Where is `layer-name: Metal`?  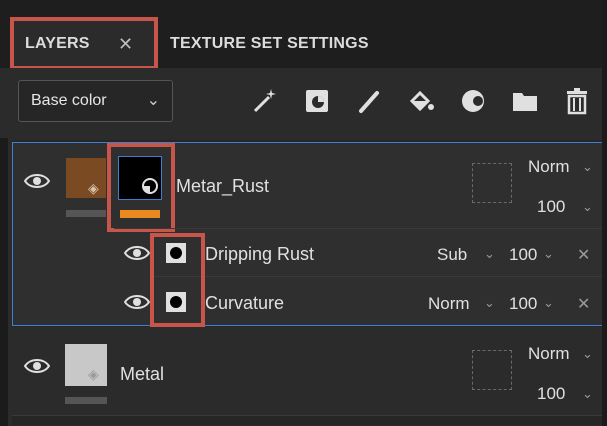 layer-name: Metal is located at coordinates (142, 374).